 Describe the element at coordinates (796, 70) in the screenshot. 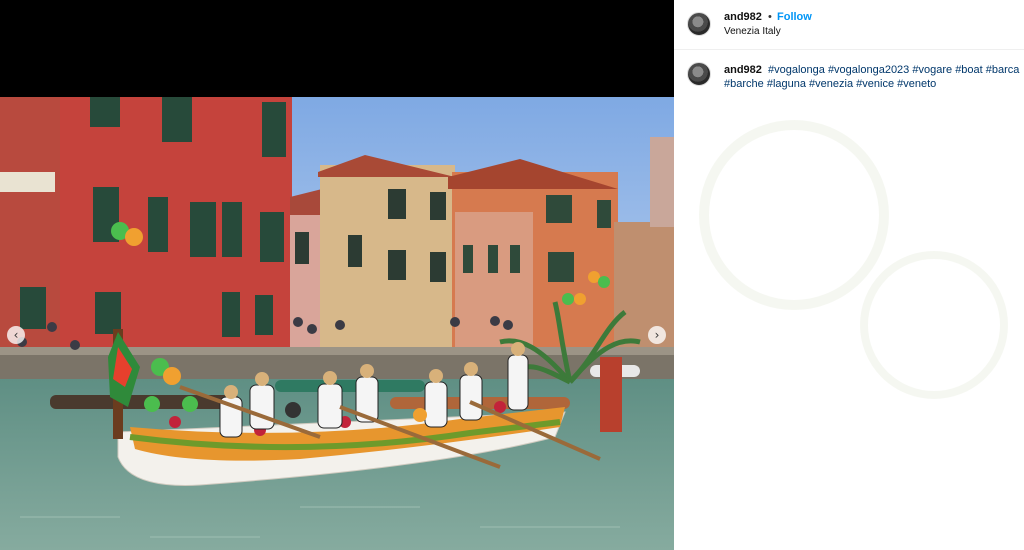

I see `hashtag-link: #vogalonga` at that location.